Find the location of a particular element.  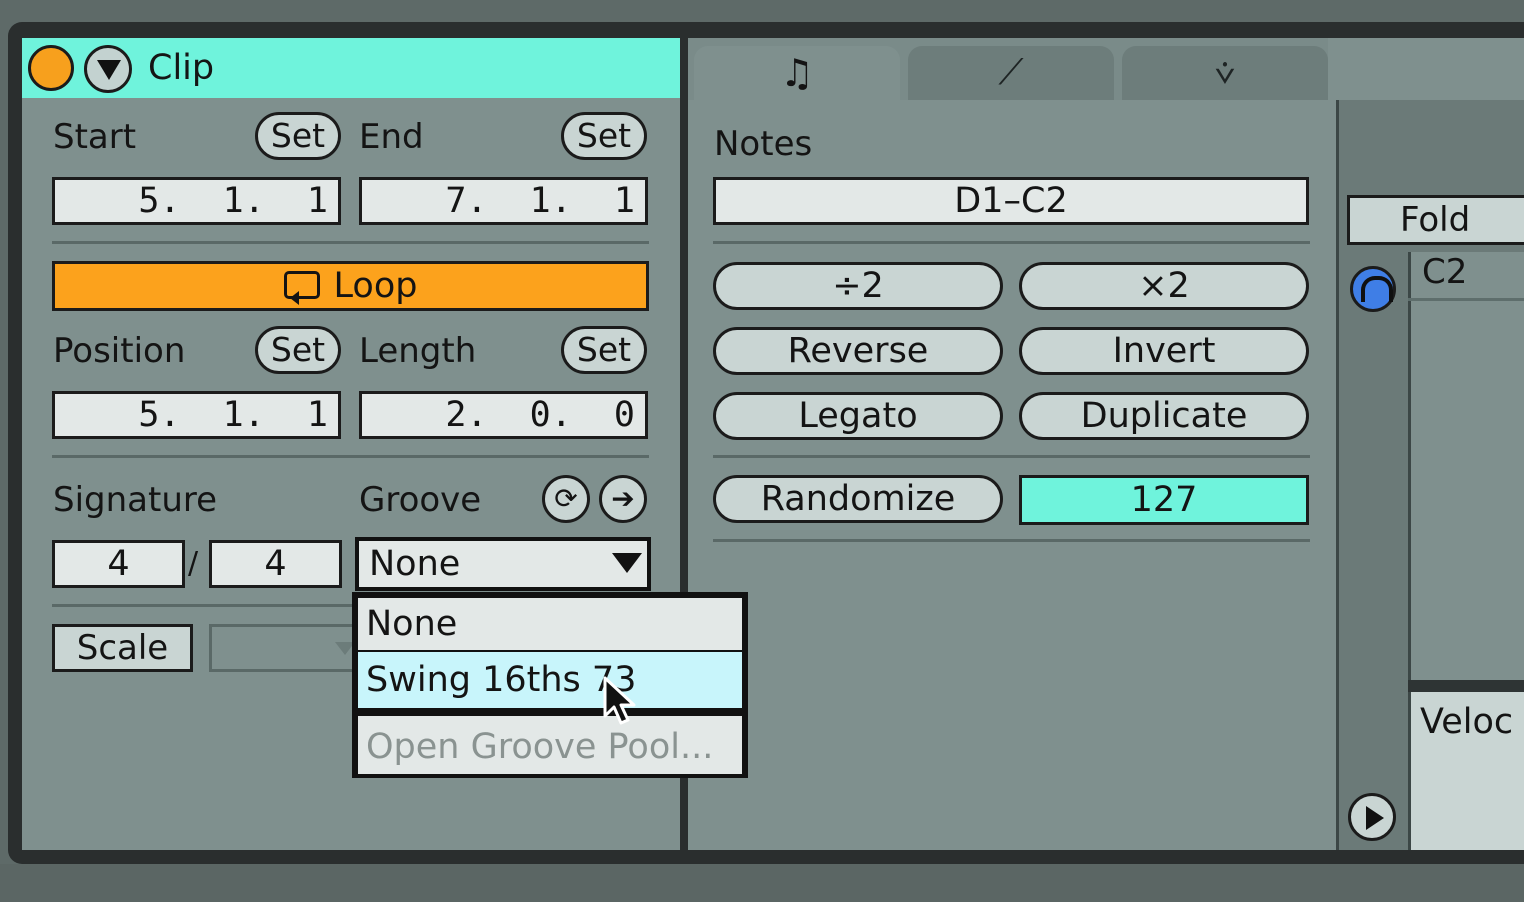

signature-denominator-field: 4 is located at coordinates (275, 564).